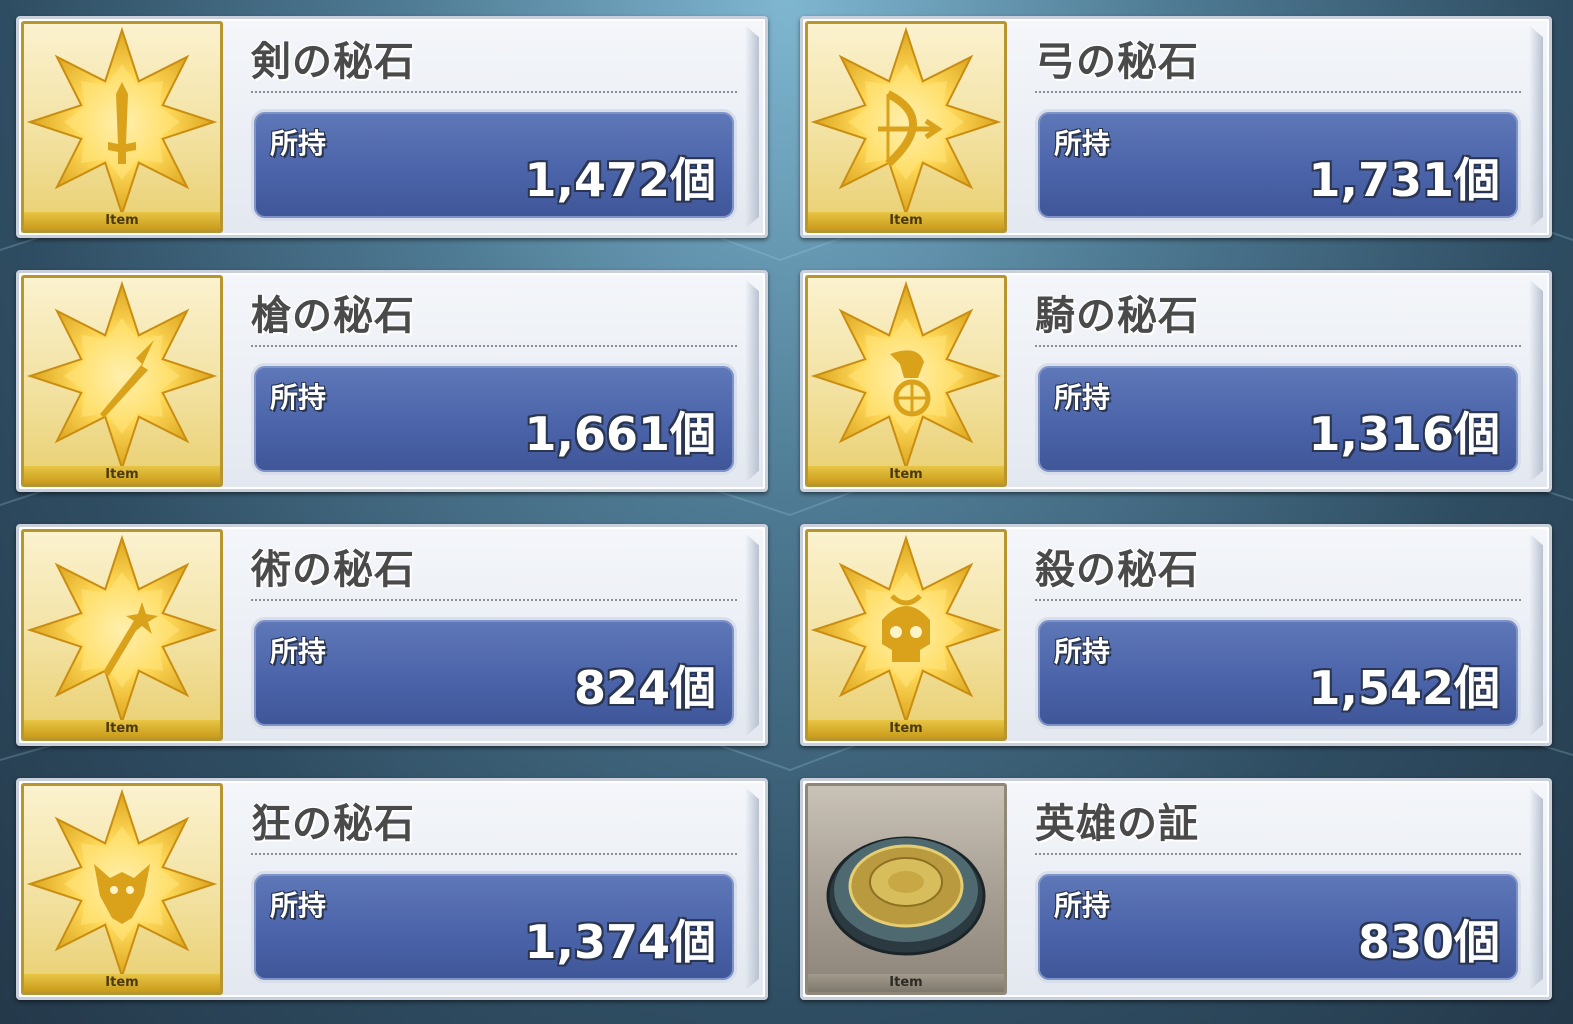 This screenshot has width=1573, height=1024. Describe the element at coordinates (494, 927) in the screenshot. I see `owned-count-panel: 所持 1,374個` at that location.